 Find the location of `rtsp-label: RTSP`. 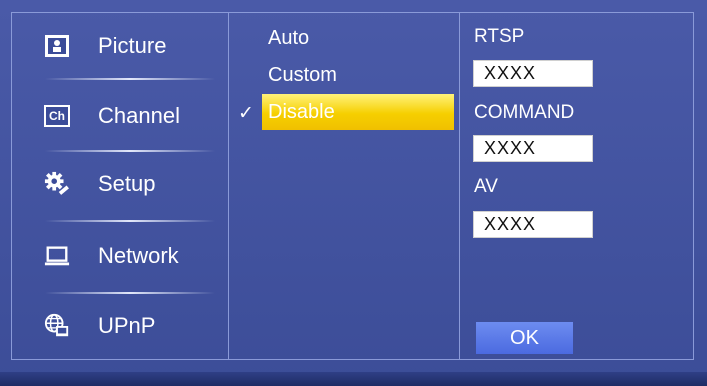

rtsp-label: RTSP is located at coordinates (499, 36).